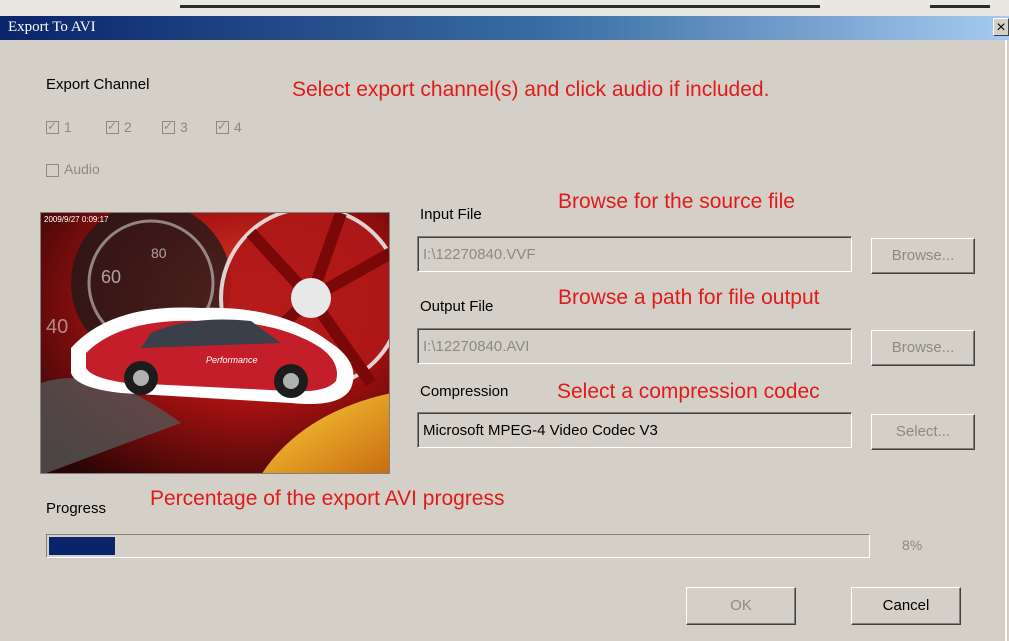 The width and height of the screenshot is (1009, 641). I want to click on progress-label: Progress, so click(76, 508).